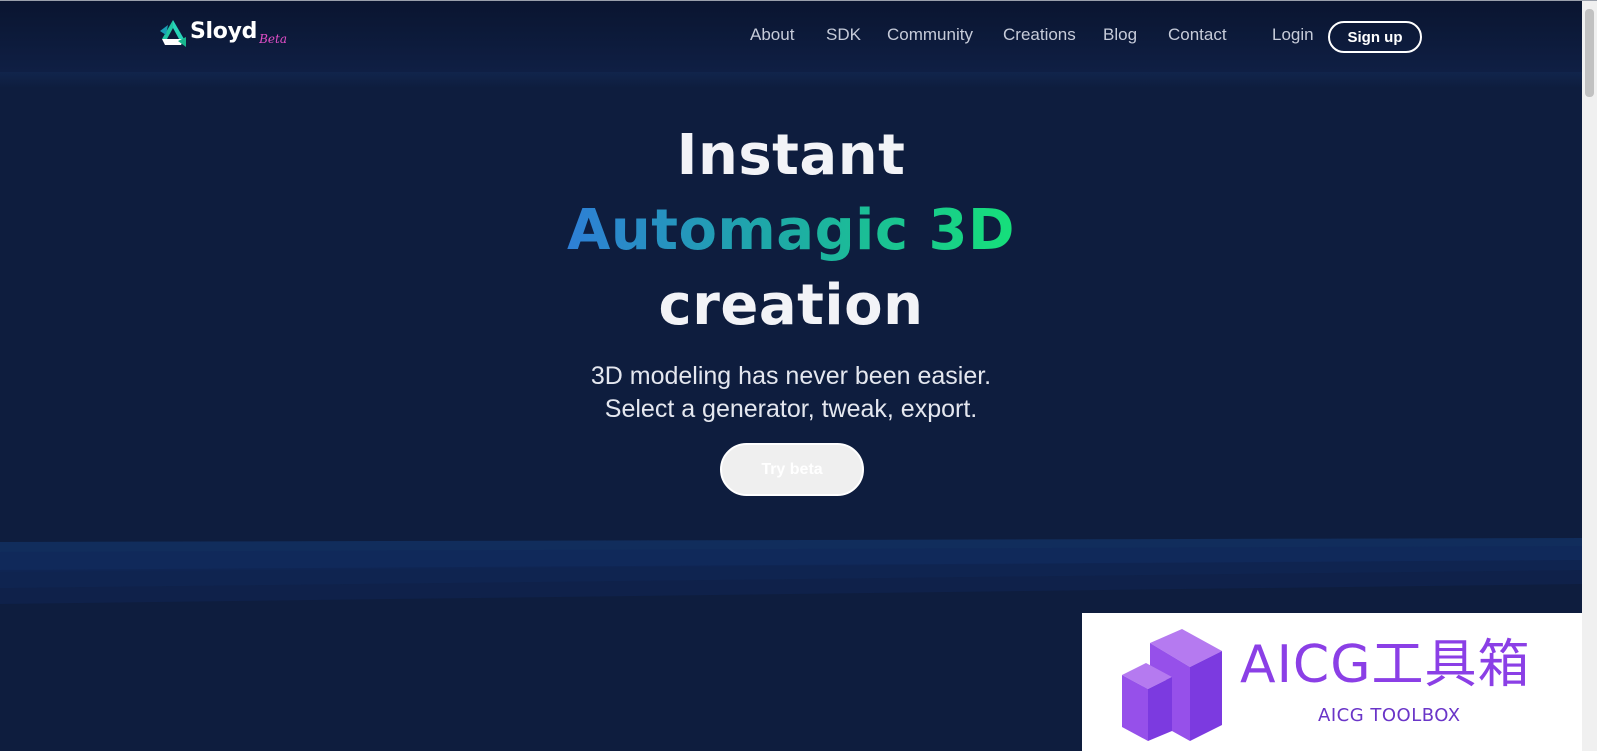 This screenshot has width=1597, height=751. Describe the element at coordinates (791, 409) in the screenshot. I see `hero-subtitle-line-2: Select a generator, tweak, export.` at that location.